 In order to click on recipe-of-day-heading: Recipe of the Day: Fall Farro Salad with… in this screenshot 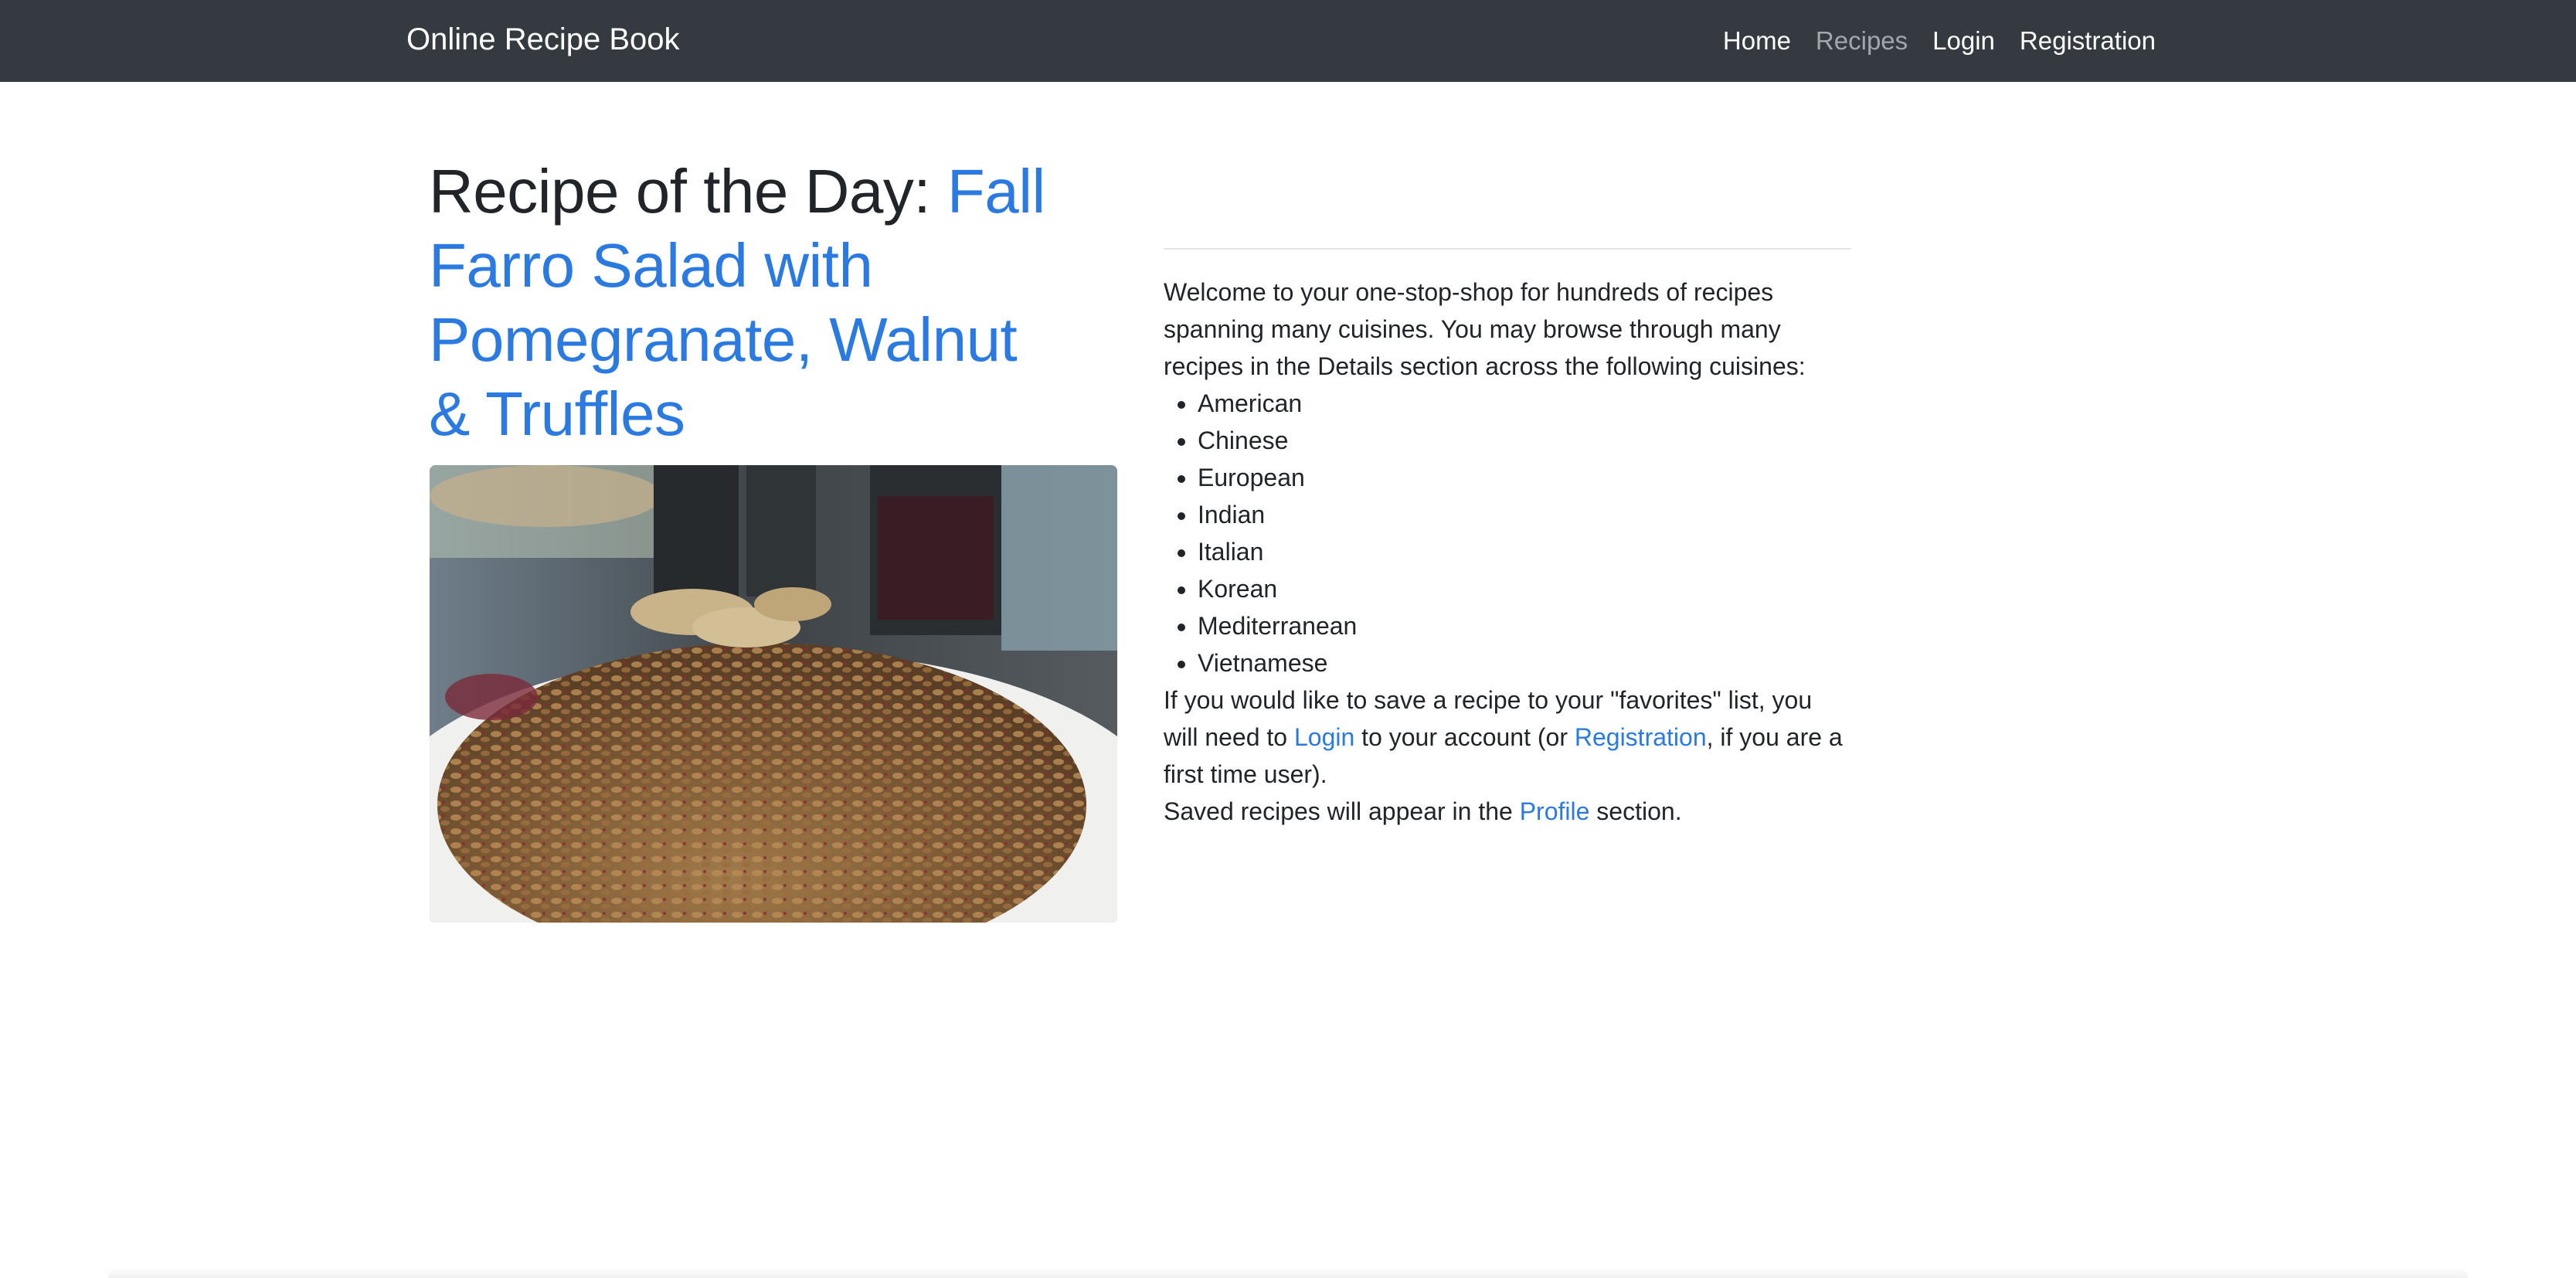, I will do `click(738, 303)`.